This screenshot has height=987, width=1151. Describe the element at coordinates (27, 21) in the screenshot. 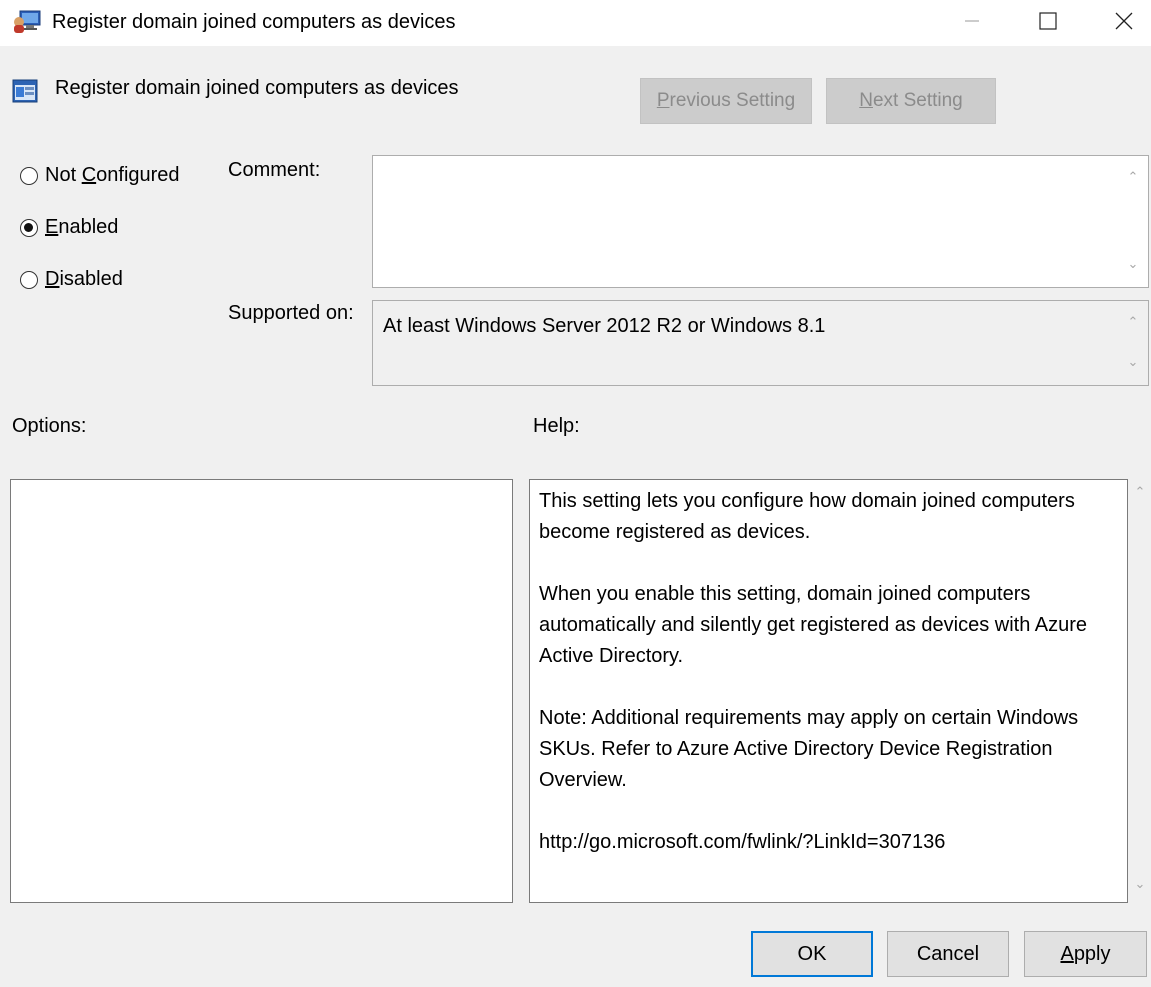

I see `group-policy-computer-icon` at that location.